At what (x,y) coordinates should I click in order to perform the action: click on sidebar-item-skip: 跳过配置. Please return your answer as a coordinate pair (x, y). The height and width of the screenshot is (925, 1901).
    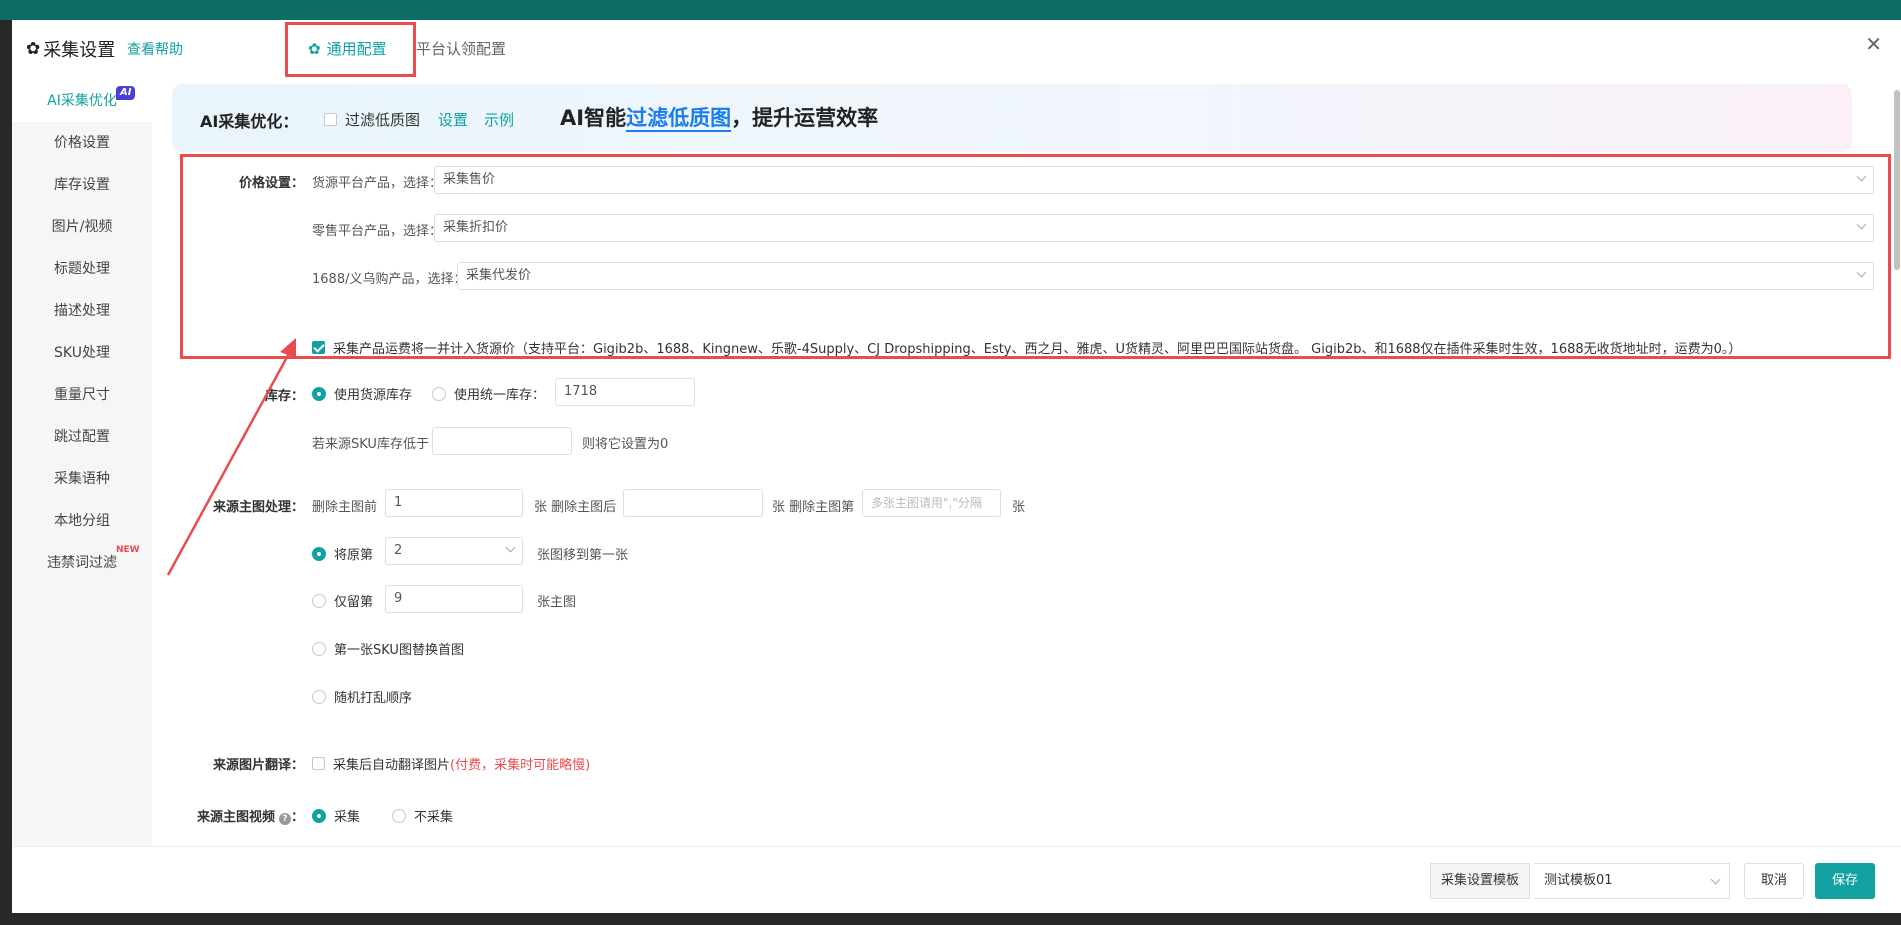
    Looking at the image, I should click on (82, 437).